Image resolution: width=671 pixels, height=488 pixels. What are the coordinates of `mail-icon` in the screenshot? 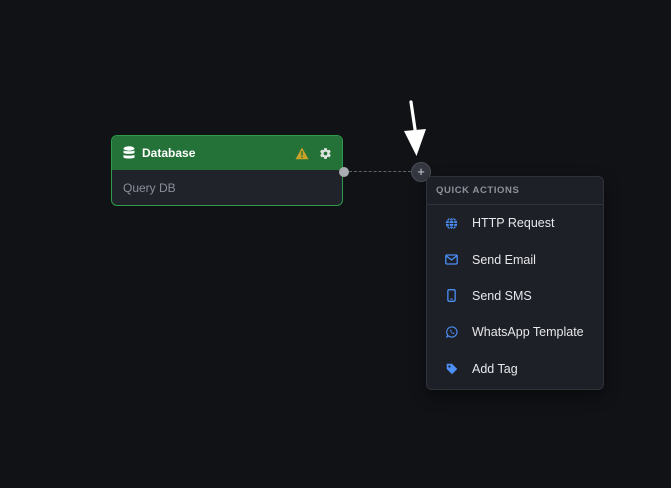 It's located at (451, 259).